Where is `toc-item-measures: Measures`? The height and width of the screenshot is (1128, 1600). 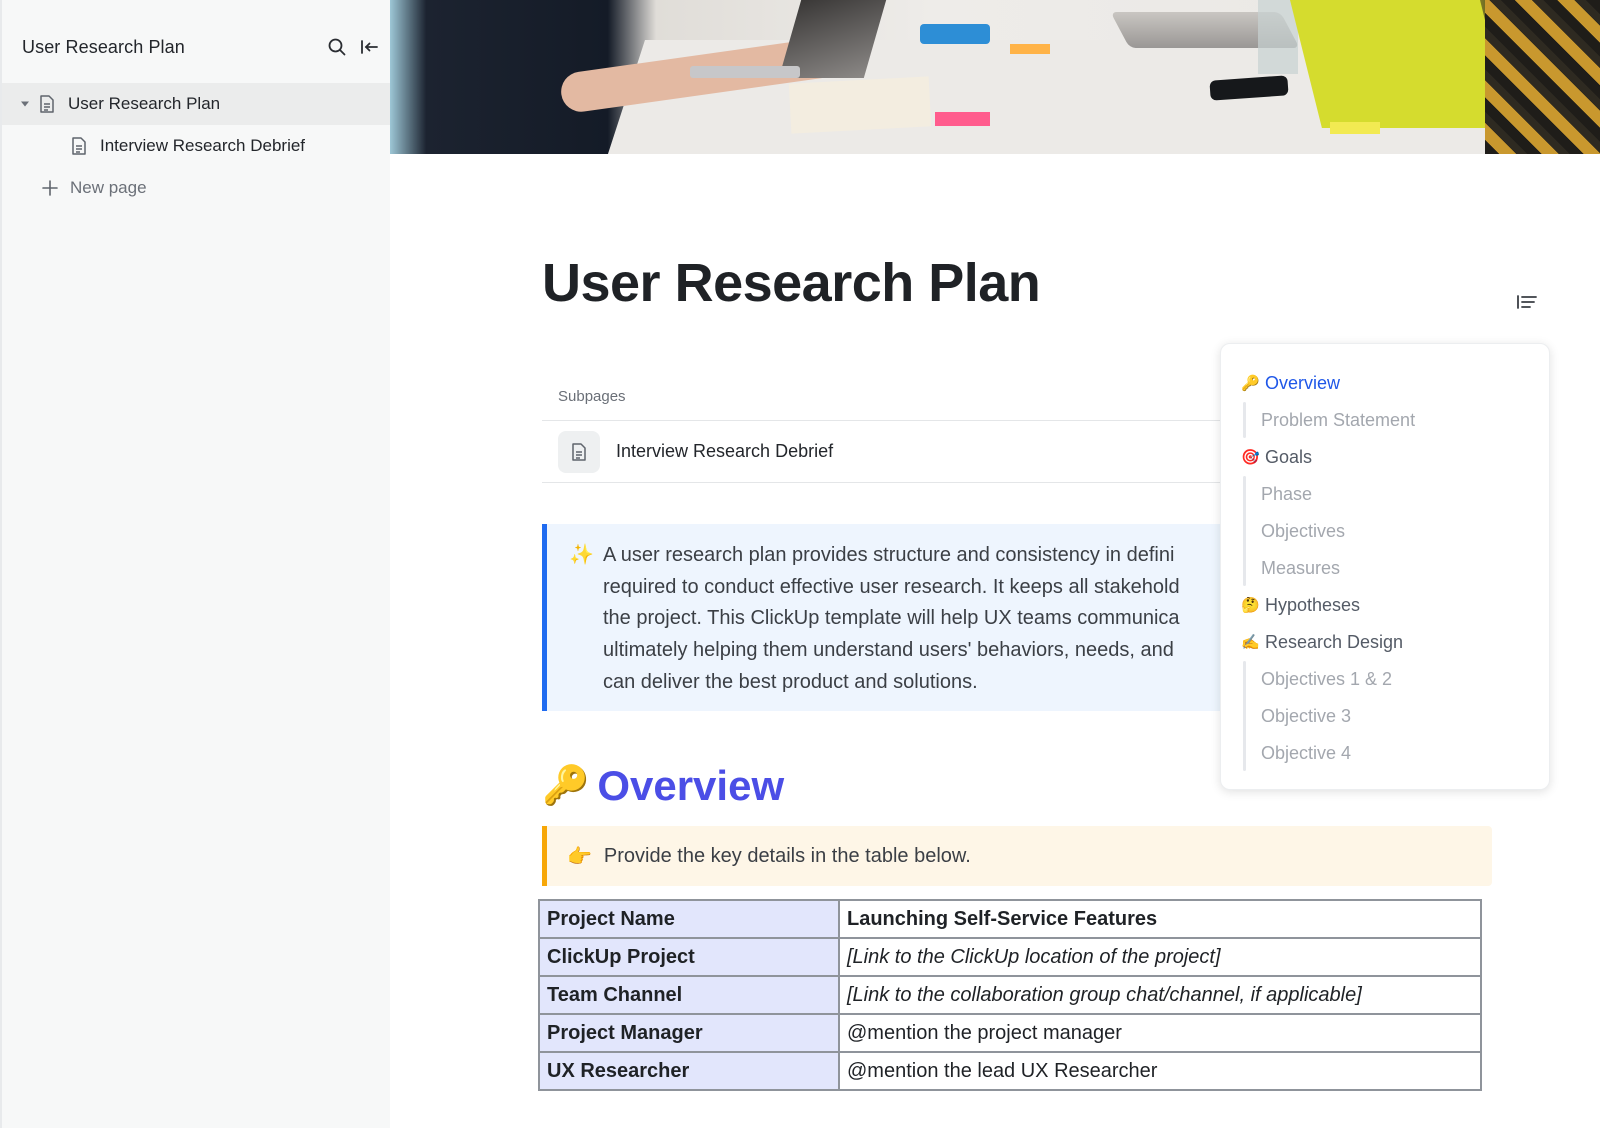
toc-item-measures: Measures is located at coordinates (1300, 568).